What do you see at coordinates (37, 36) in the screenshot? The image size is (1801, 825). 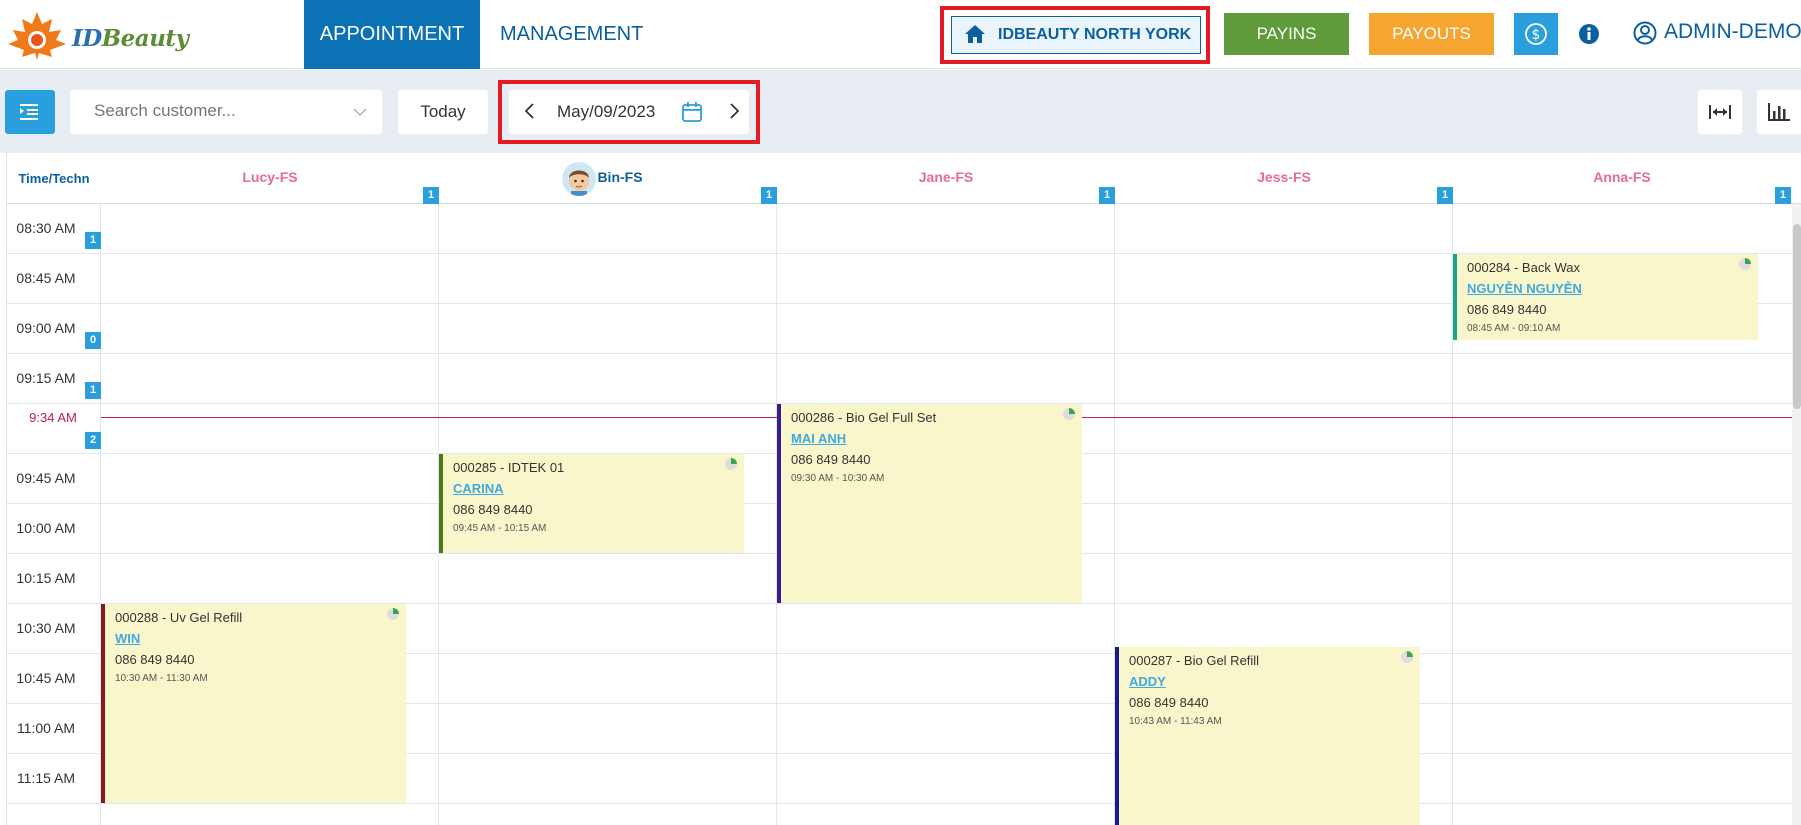 I see `maple-leaf-icon` at bounding box center [37, 36].